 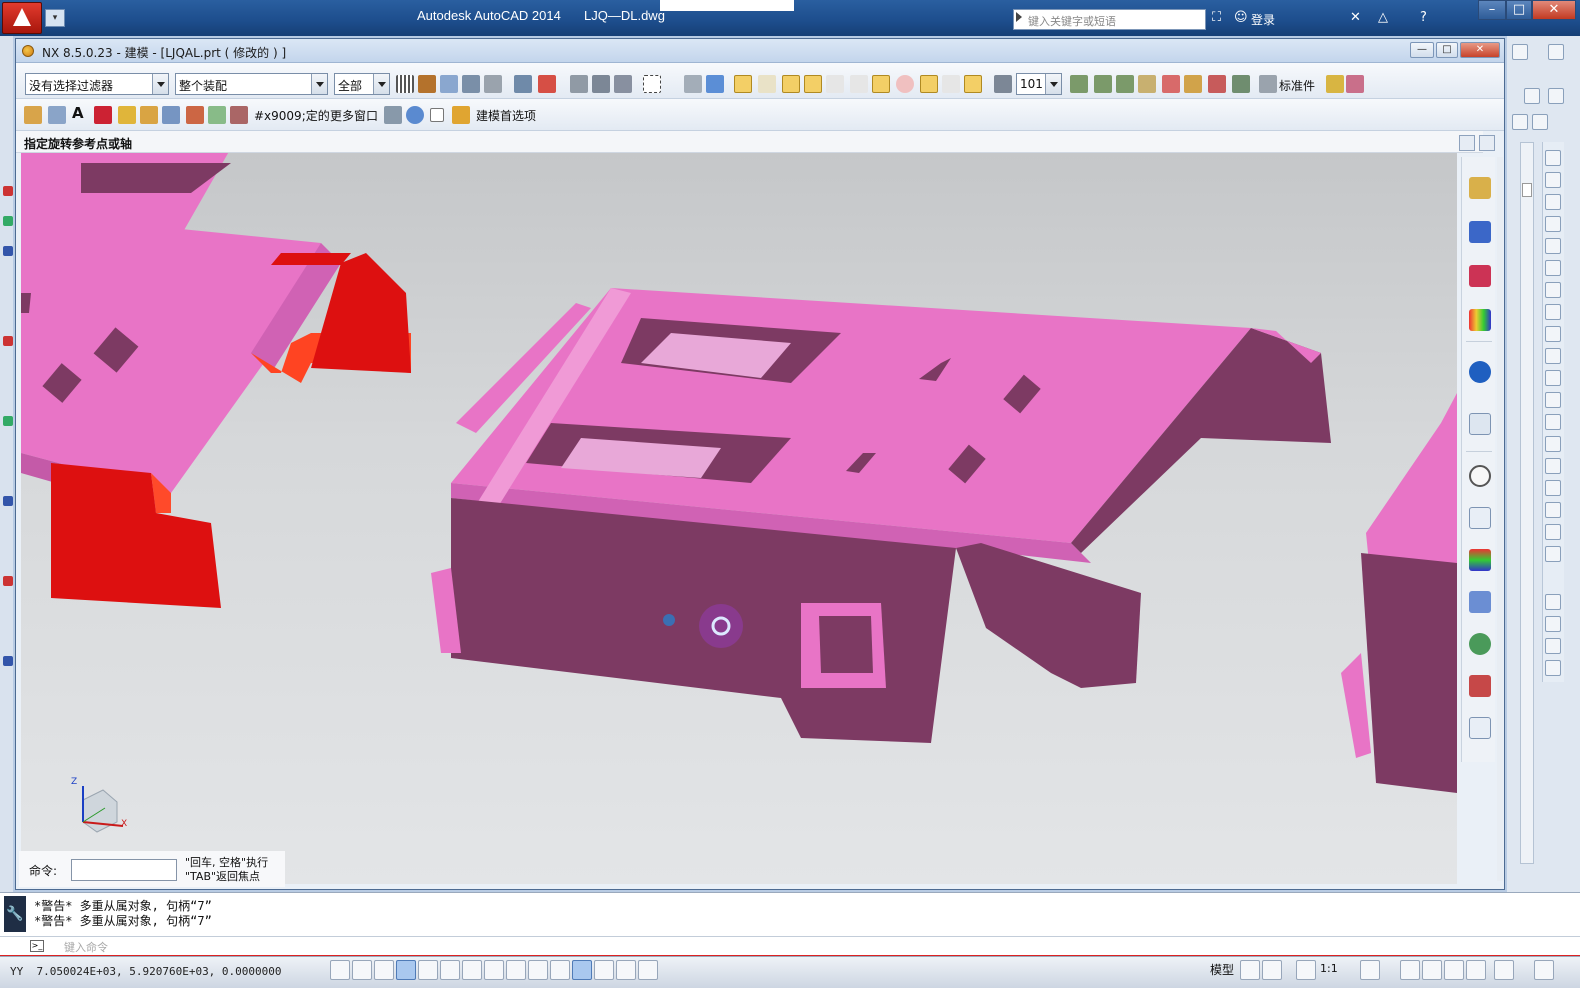 I want to click on pencil-icon, so click(x=1553, y=158).